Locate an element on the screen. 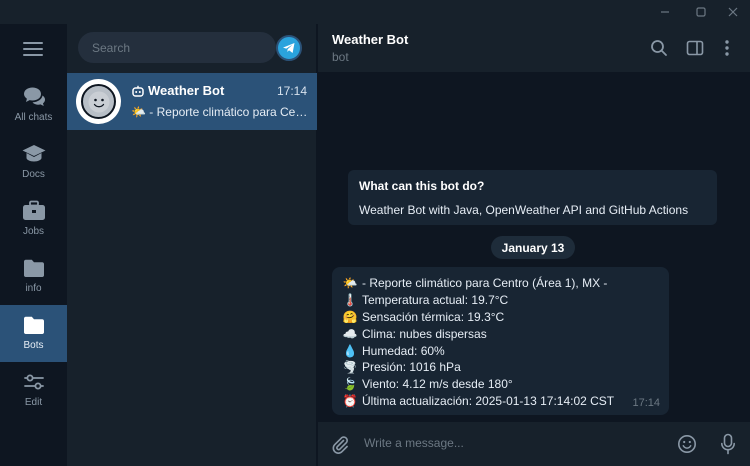  maximize-icon is located at coordinates (701, 12).